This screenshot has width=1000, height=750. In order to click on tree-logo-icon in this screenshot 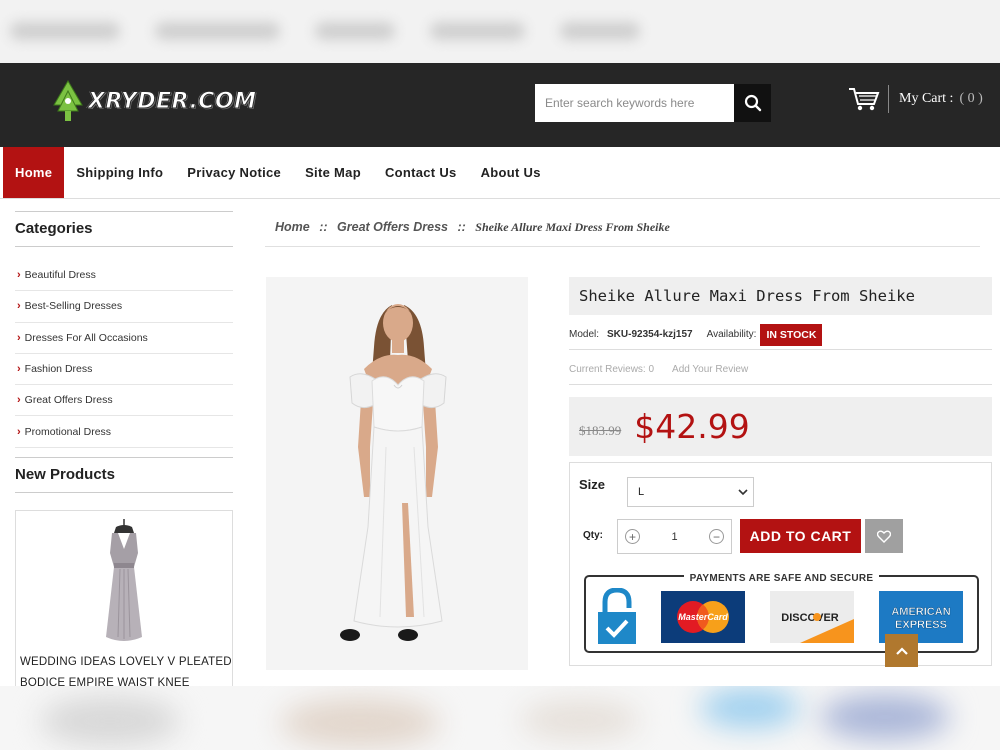, I will do `click(68, 100)`.